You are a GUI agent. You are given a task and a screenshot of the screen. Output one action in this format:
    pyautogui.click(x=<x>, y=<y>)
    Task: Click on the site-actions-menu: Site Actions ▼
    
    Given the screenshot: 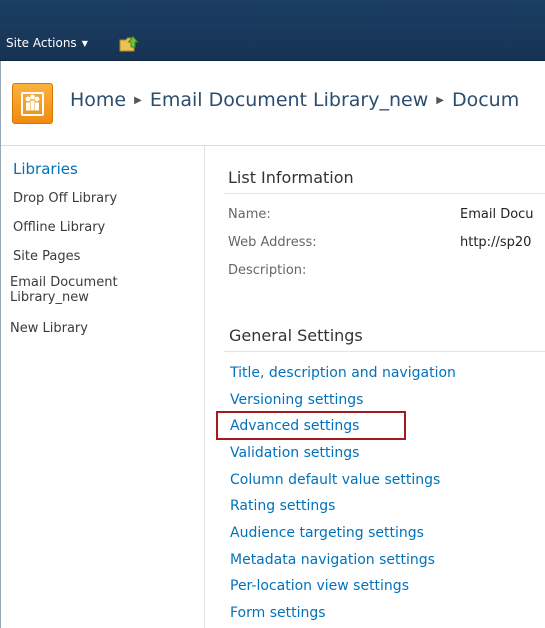 What is the action you would take?
    pyautogui.click(x=47, y=43)
    